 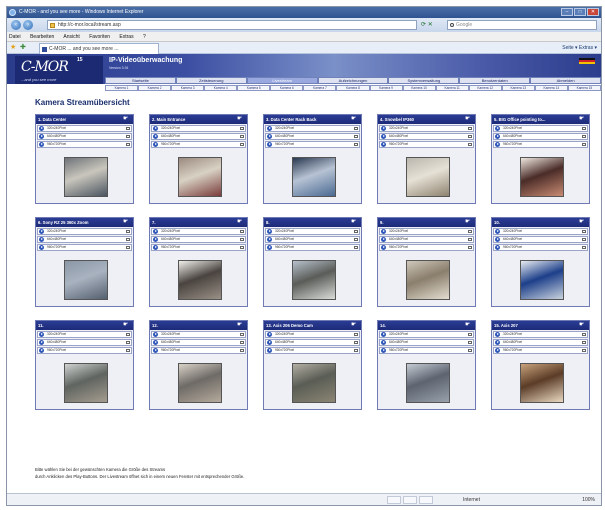 I want to click on back-button: ‹, so click(x=16, y=25).